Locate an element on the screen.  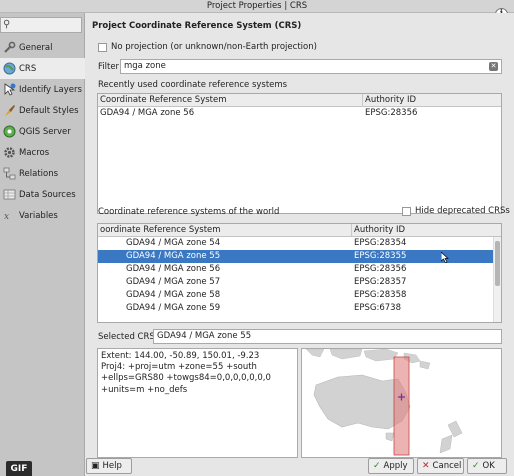
sidebar-item-default-styles: Default Styles is located at coordinates (42, 110).